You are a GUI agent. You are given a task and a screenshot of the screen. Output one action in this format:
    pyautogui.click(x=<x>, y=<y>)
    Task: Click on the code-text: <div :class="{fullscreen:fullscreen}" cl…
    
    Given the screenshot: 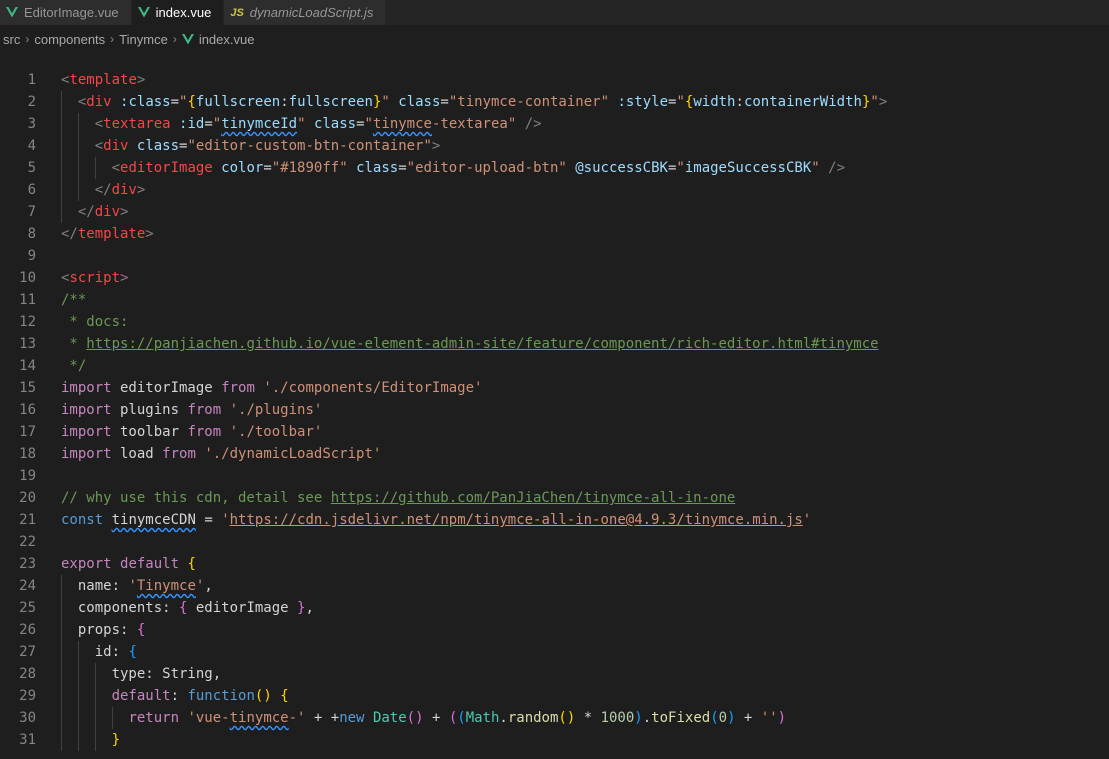 What is the action you would take?
    pyautogui.click(x=461, y=102)
    